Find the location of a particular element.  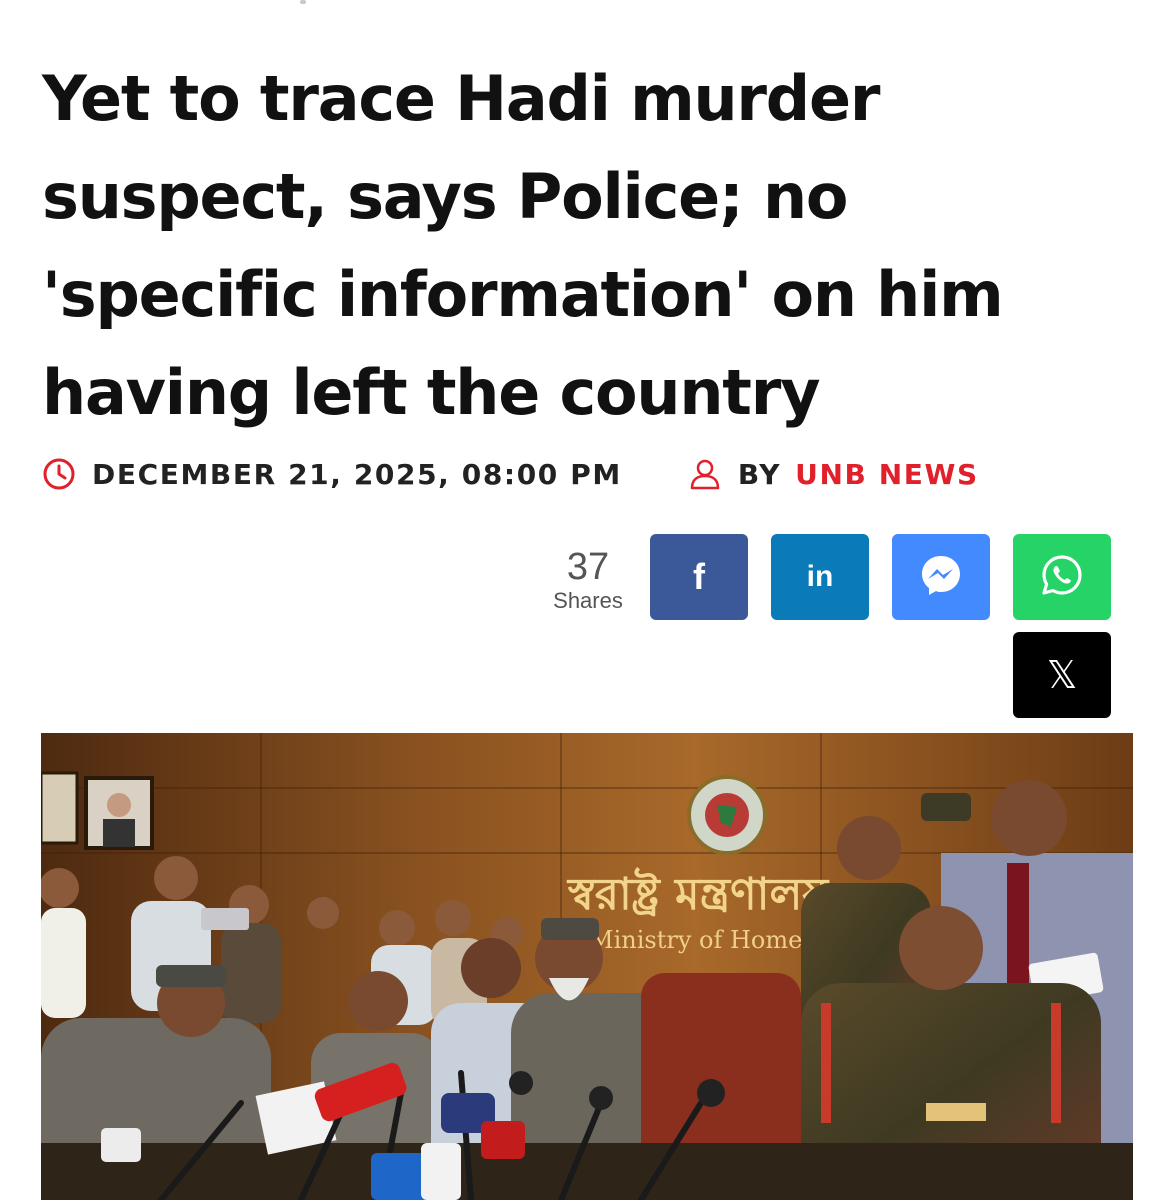

whatsapp-share-button is located at coordinates (1062, 577).